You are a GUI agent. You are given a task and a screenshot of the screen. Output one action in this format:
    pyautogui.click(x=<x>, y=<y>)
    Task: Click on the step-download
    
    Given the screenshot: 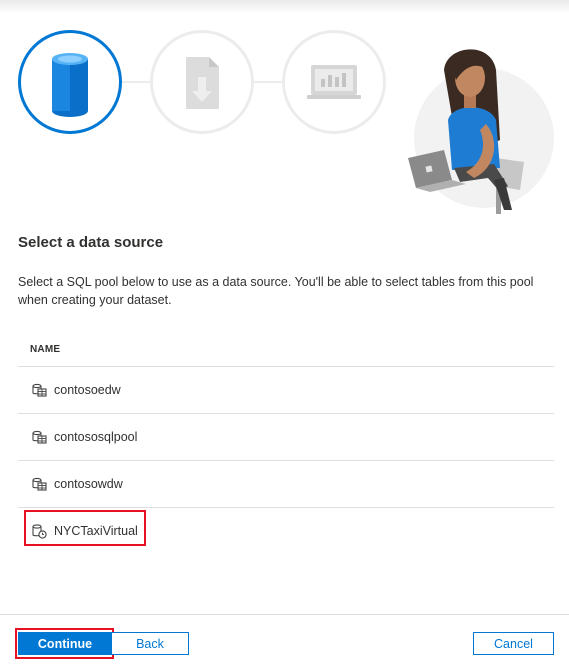 What is the action you would take?
    pyautogui.click(x=202, y=82)
    